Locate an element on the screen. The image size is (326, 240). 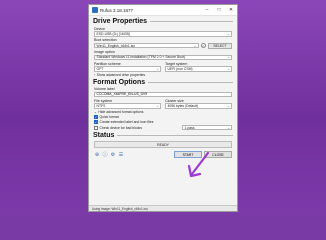
boot-selection-select: Win11_English_x64v1.iso ⌄ is located at coordinates (146, 45).